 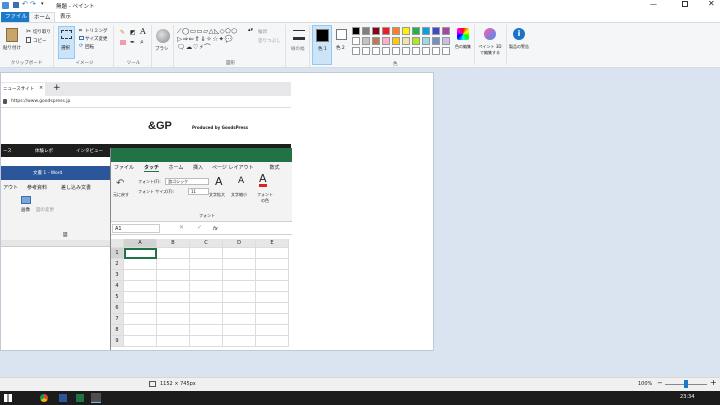 What do you see at coordinates (269, 41) in the screenshot?
I see `fill-button: 塗りつぶし` at bounding box center [269, 41].